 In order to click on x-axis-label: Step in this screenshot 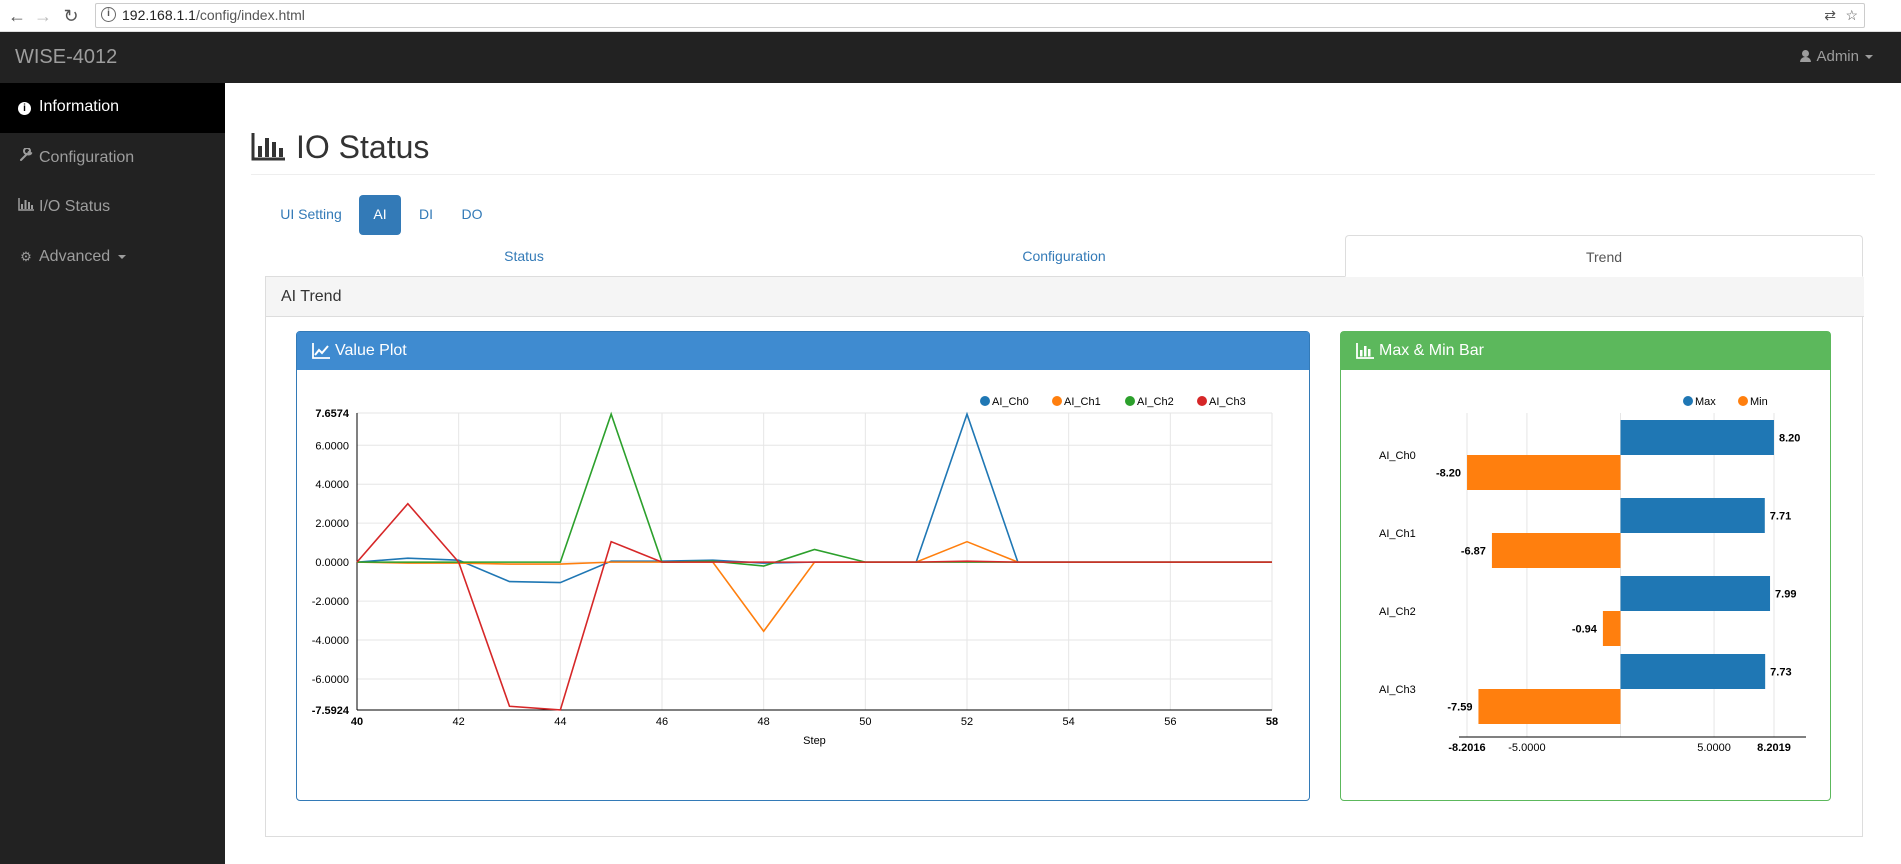, I will do `click(814, 741)`.